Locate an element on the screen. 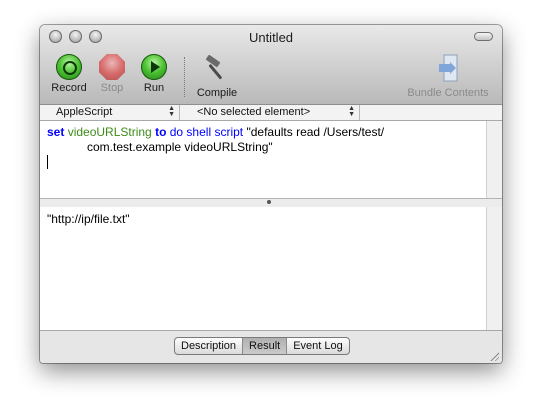 The width and height of the screenshot is (542, 419). run-label: Run is located at coordinates (154, 88).